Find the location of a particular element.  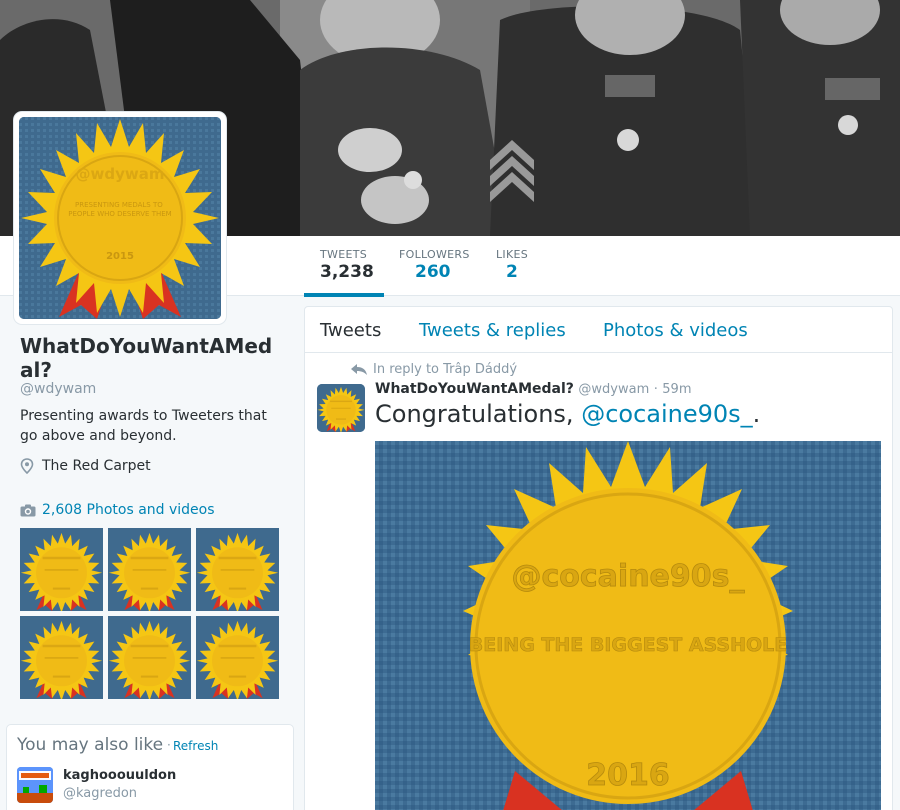

tweet-author-handle: @wdywam is located at coordinates (613, 389).